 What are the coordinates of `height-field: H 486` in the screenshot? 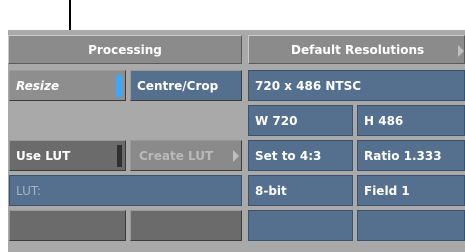 It's located at (411, 120).